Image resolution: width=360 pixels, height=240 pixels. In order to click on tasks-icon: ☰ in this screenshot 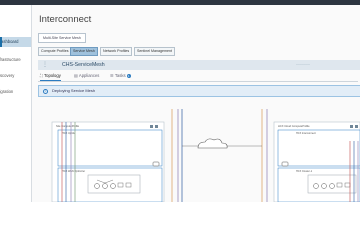, I will do `click(112, 75)`.